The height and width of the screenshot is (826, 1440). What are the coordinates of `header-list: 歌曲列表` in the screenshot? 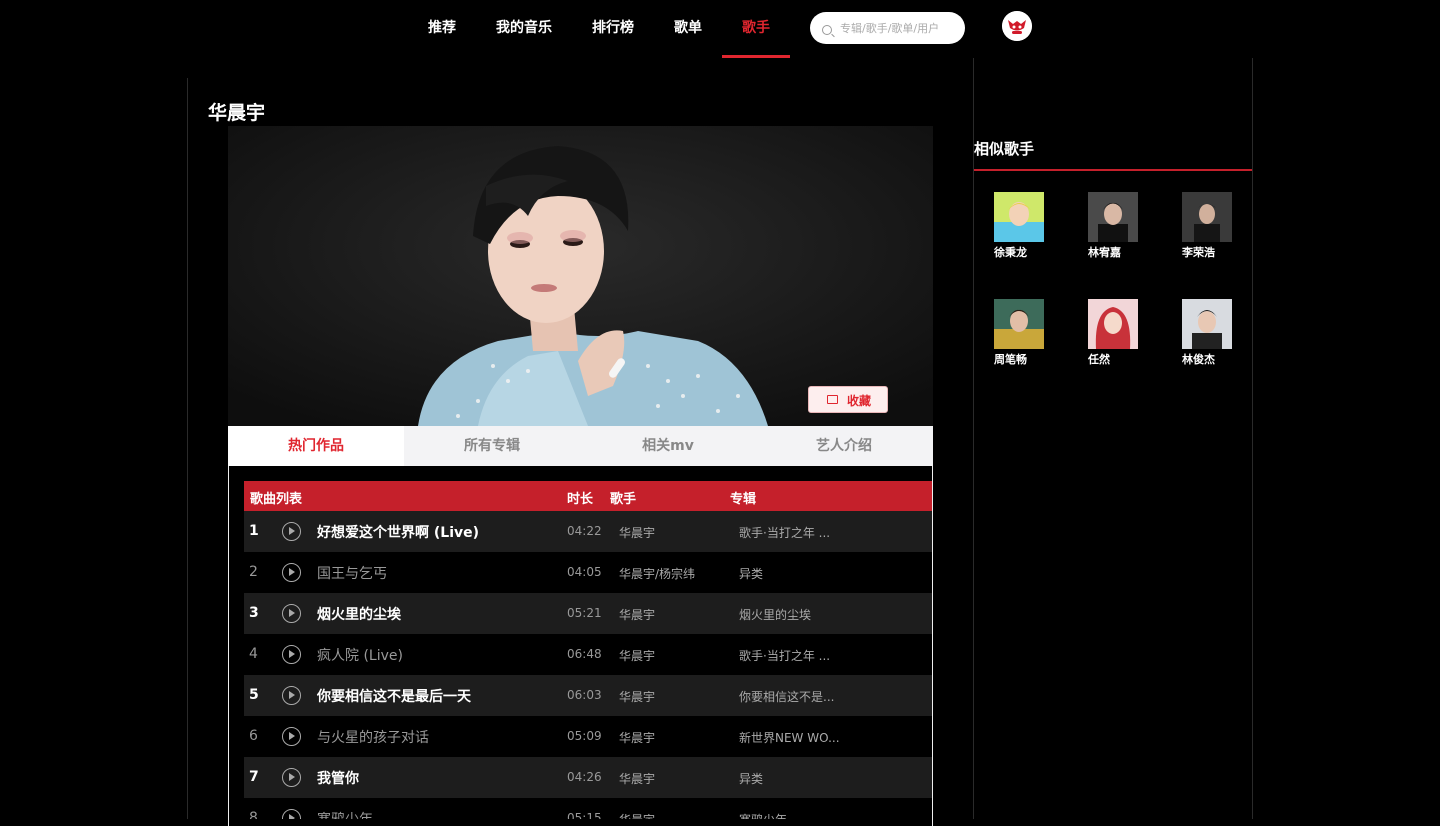 It's located at (276, 499).